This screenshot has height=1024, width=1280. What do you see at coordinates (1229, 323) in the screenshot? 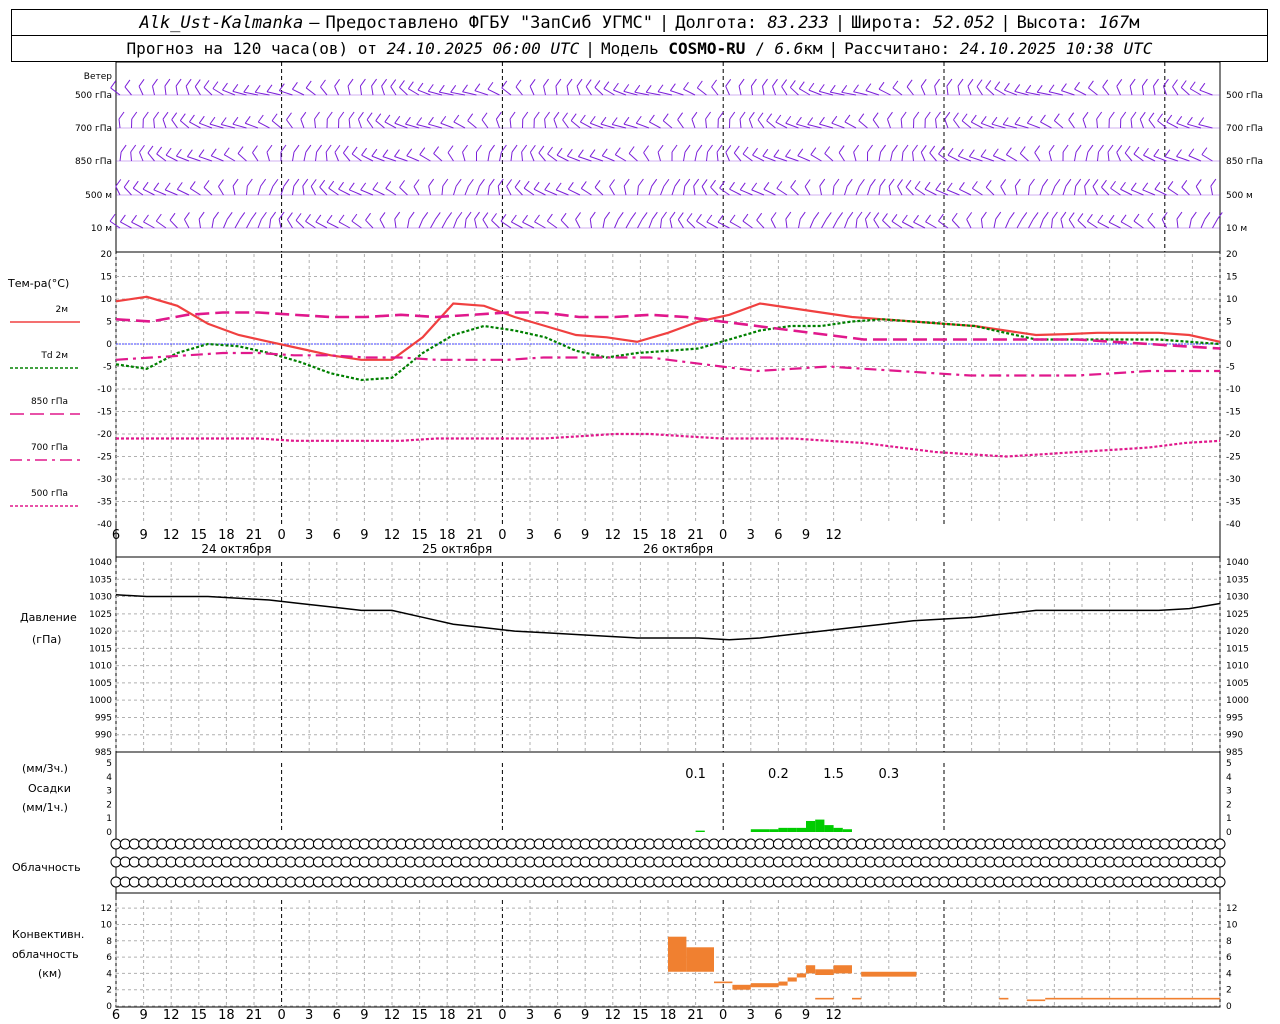
I see `temp-tick-right: 5` at bounding box center [1229, 323].